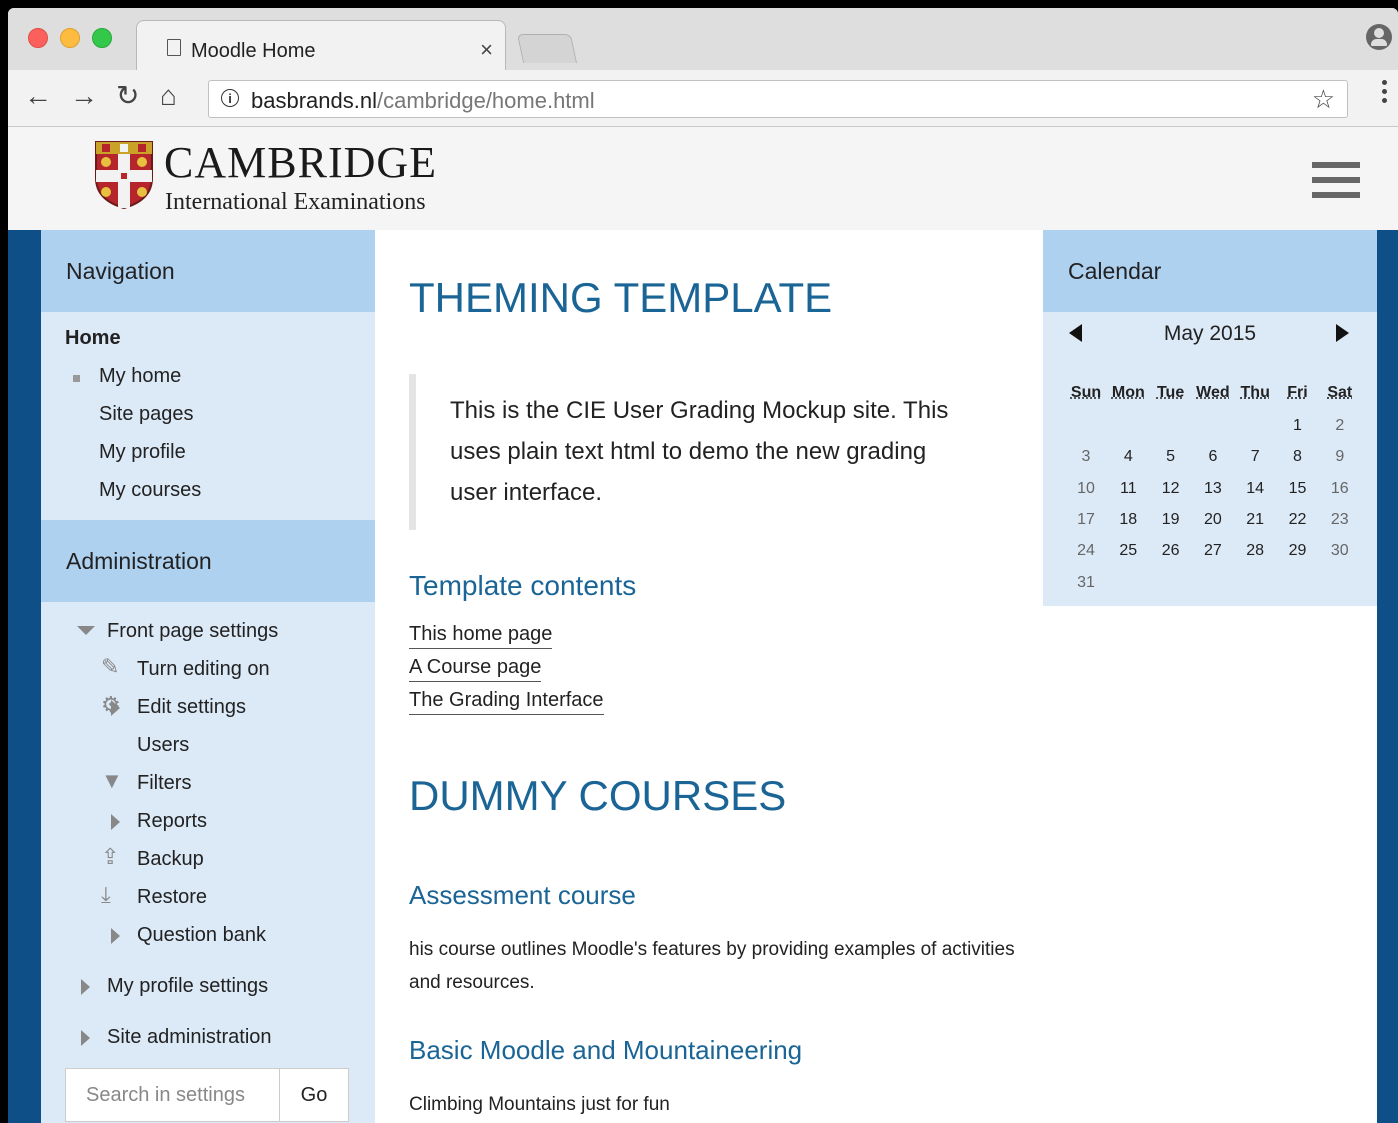  What do you see at coordinates (1086, 457) in the screenshot?
I see `calendar-day: 3` at bounding box center [1086, 457].